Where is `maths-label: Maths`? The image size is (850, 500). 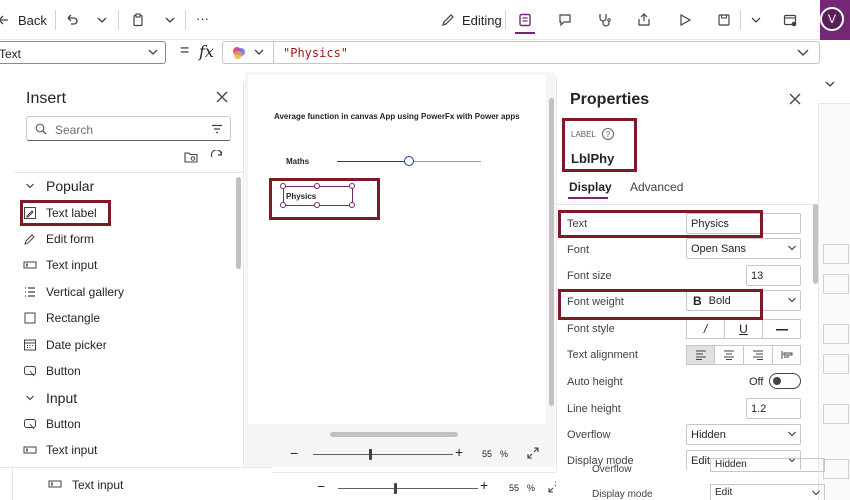 maths-label: Maths is located at coordinates (297, 161).